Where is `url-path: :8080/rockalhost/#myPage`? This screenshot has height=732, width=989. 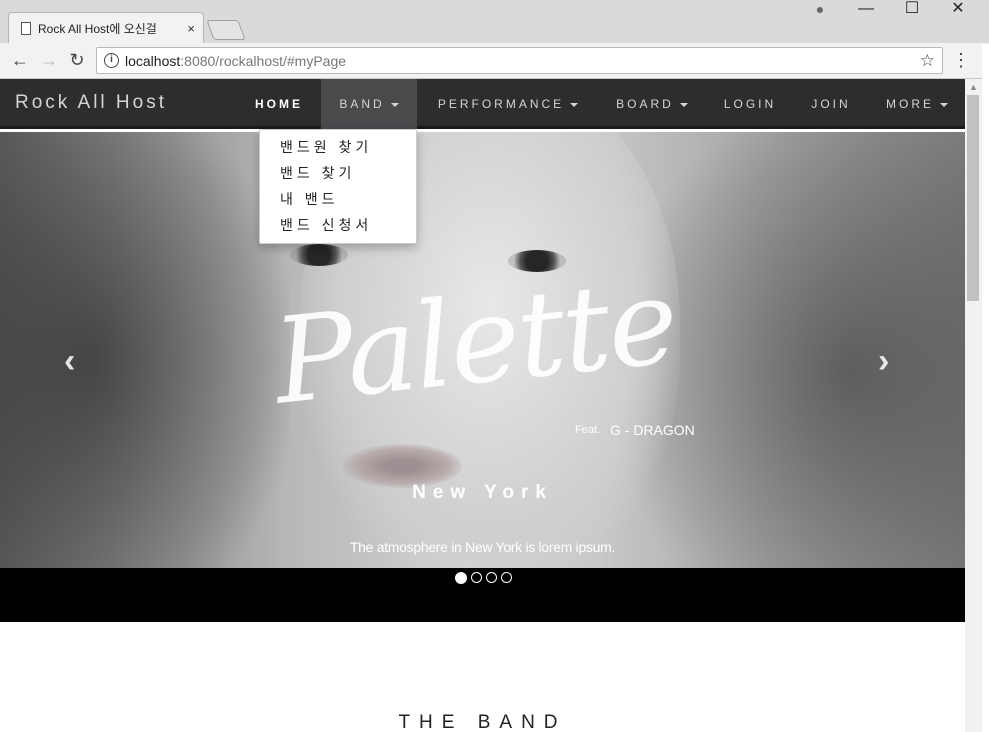
url-path: :8080/rockalhost/#myPage is located at coordinates (263, 60).